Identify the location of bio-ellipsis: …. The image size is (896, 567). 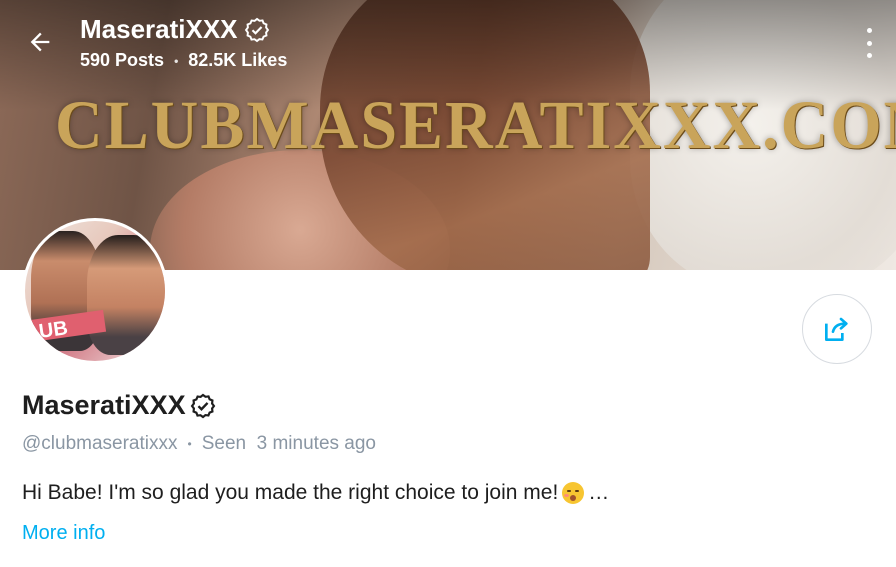
(599, 492).